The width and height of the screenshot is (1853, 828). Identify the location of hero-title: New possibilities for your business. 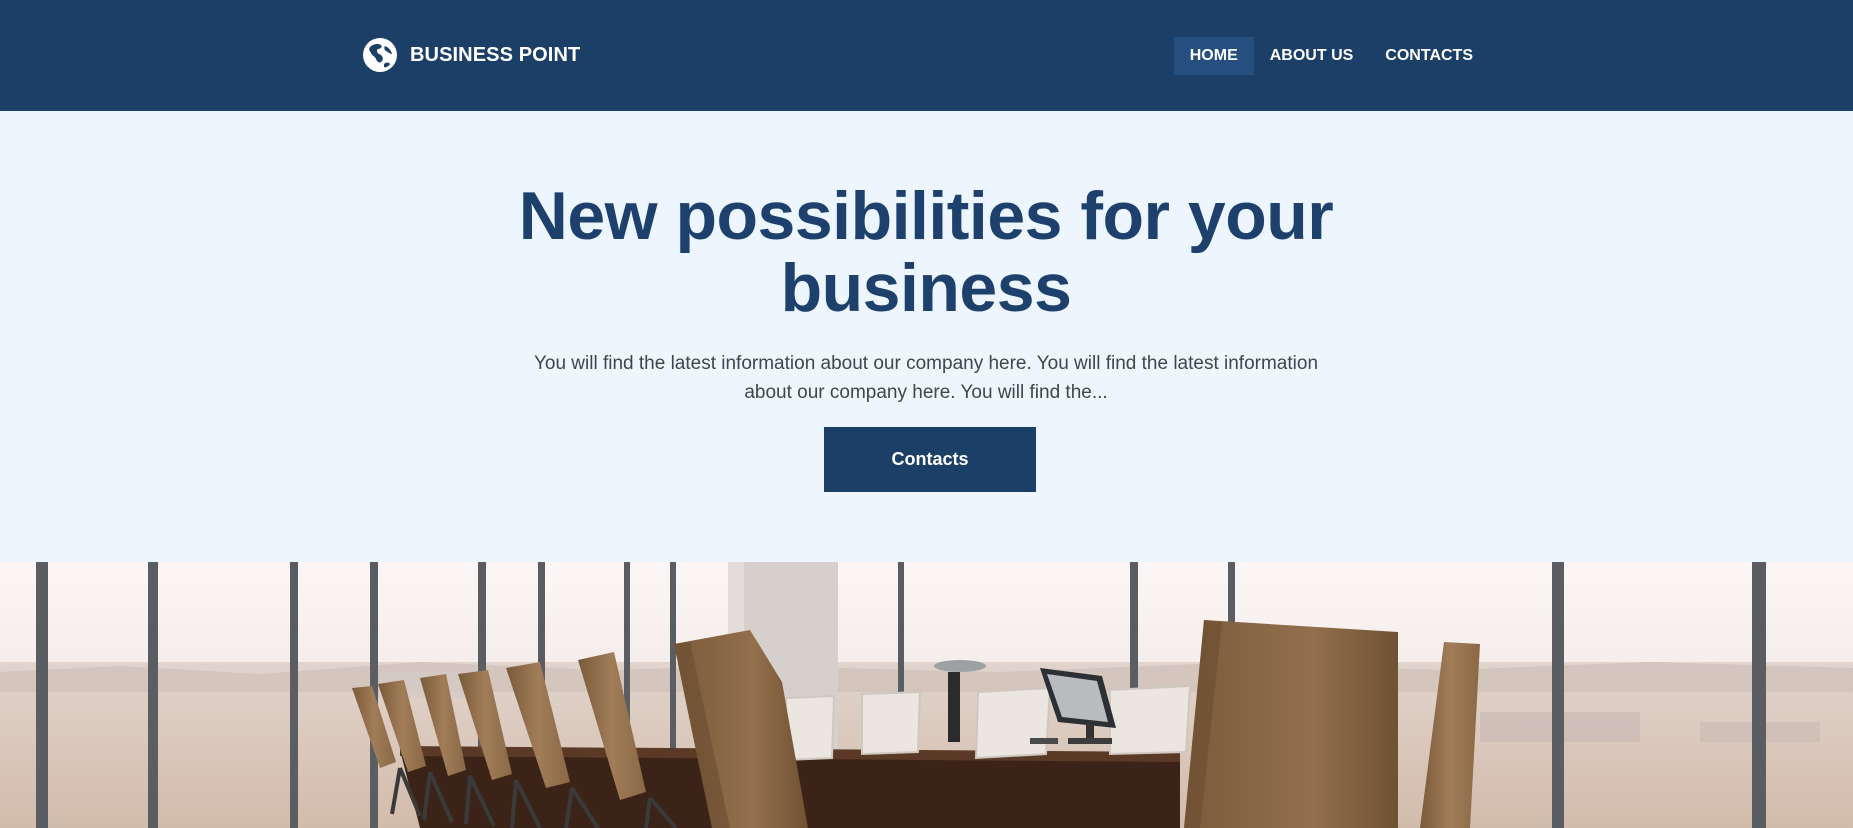
(926, 252).